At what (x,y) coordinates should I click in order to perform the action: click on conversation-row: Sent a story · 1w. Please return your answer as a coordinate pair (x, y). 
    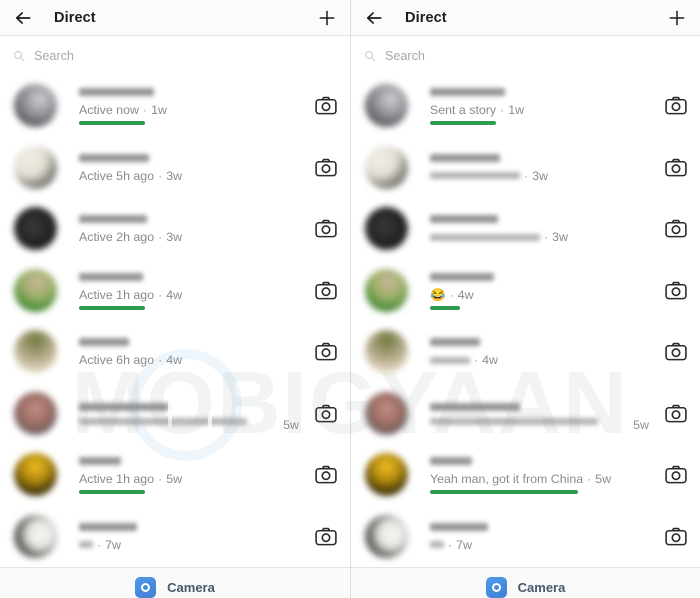
    Looking at the image, I should click on (525, 106).